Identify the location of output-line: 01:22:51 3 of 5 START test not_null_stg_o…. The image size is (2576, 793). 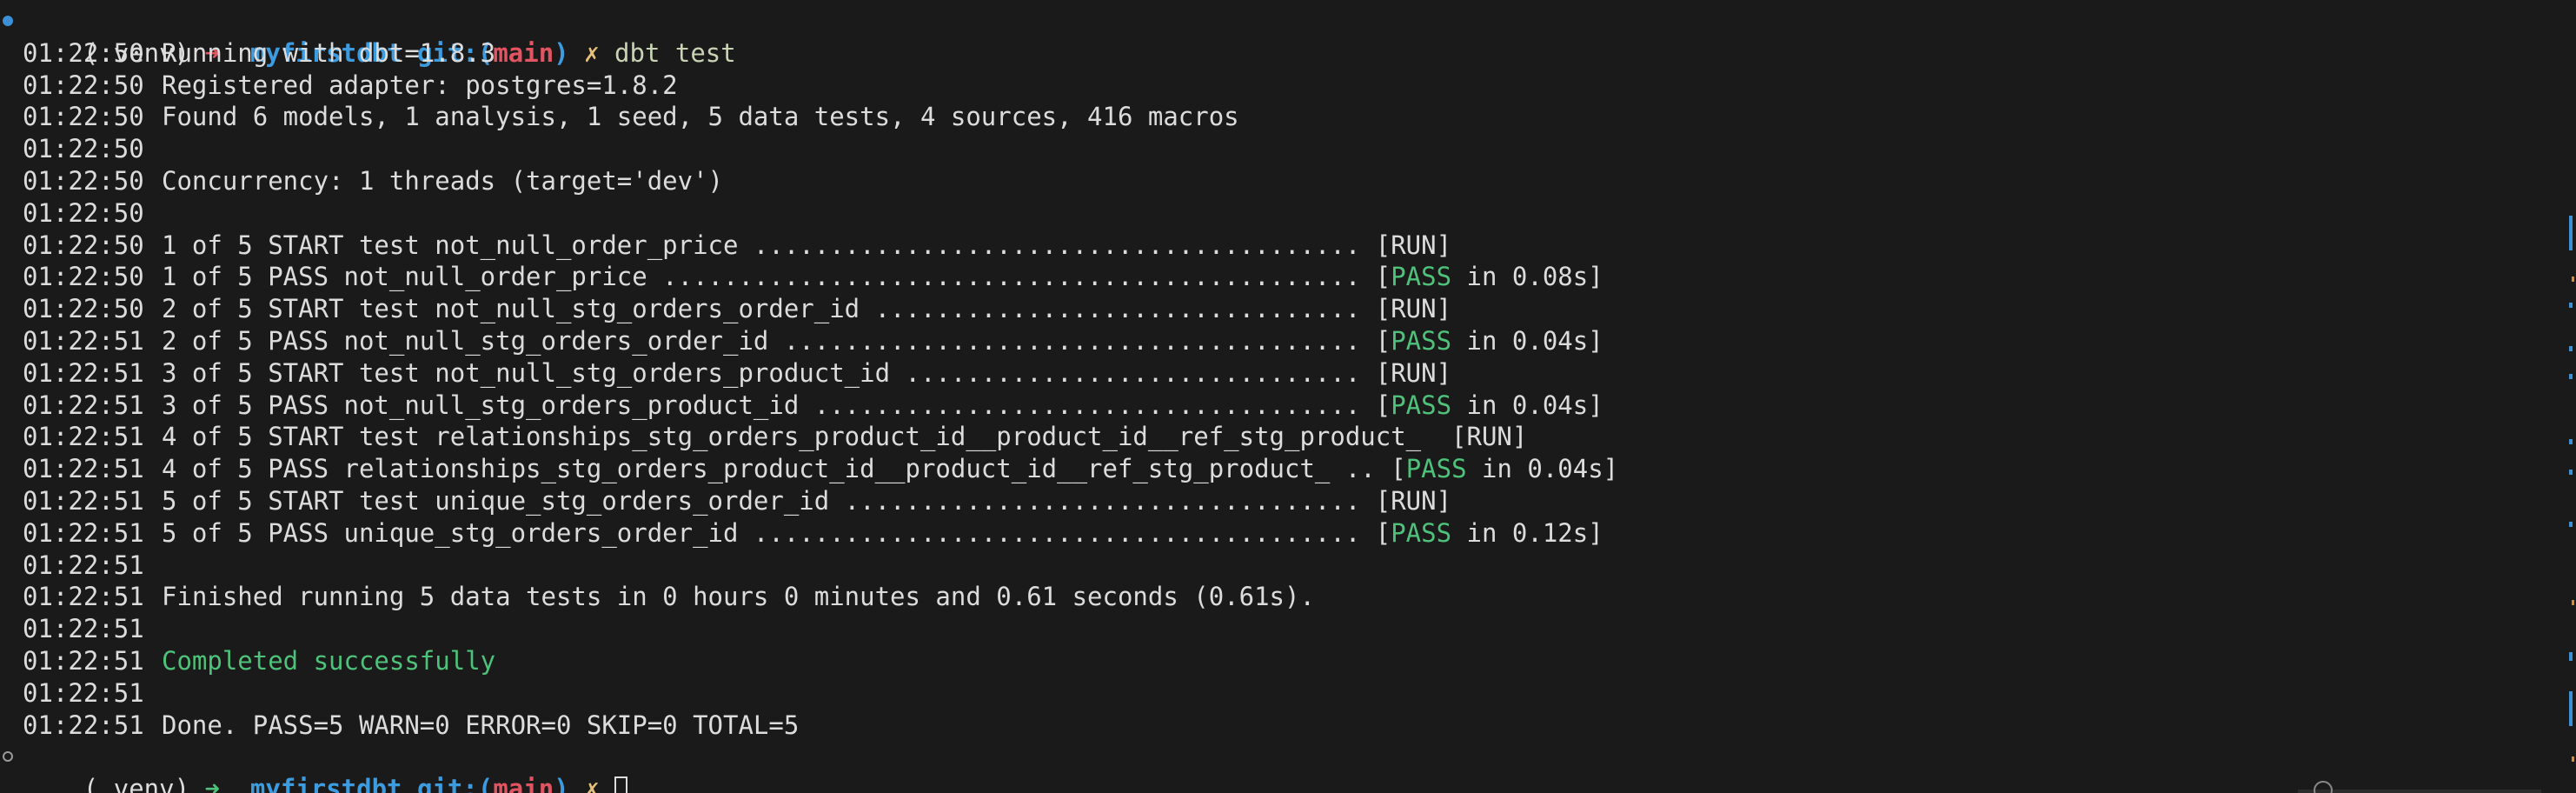
(1288, 373).